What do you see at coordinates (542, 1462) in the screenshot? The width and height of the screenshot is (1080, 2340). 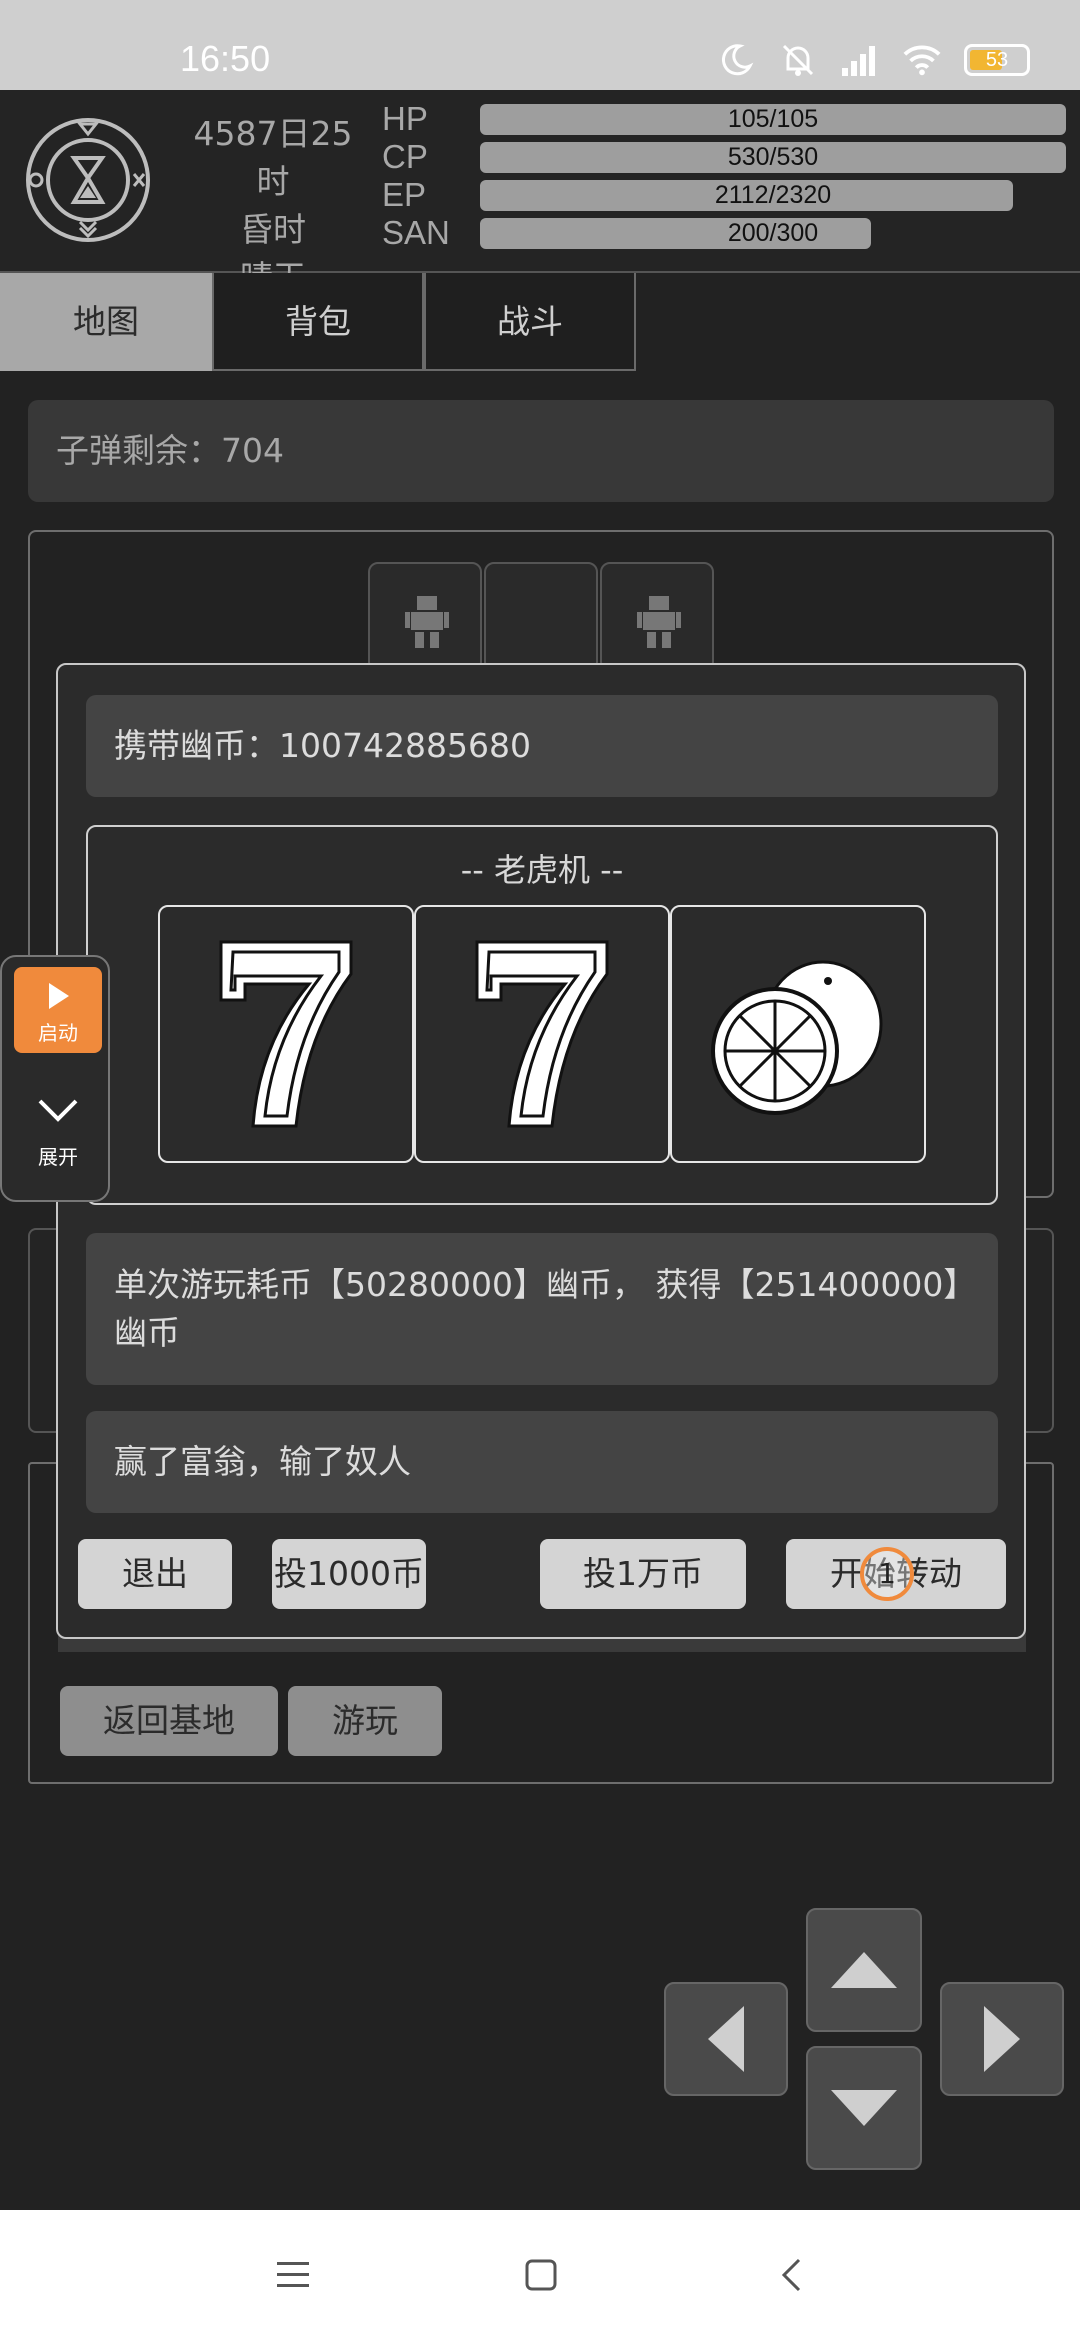 I see `slot-motto: 赢了富翁，输了奴人` at bounding box center [542, 1462].